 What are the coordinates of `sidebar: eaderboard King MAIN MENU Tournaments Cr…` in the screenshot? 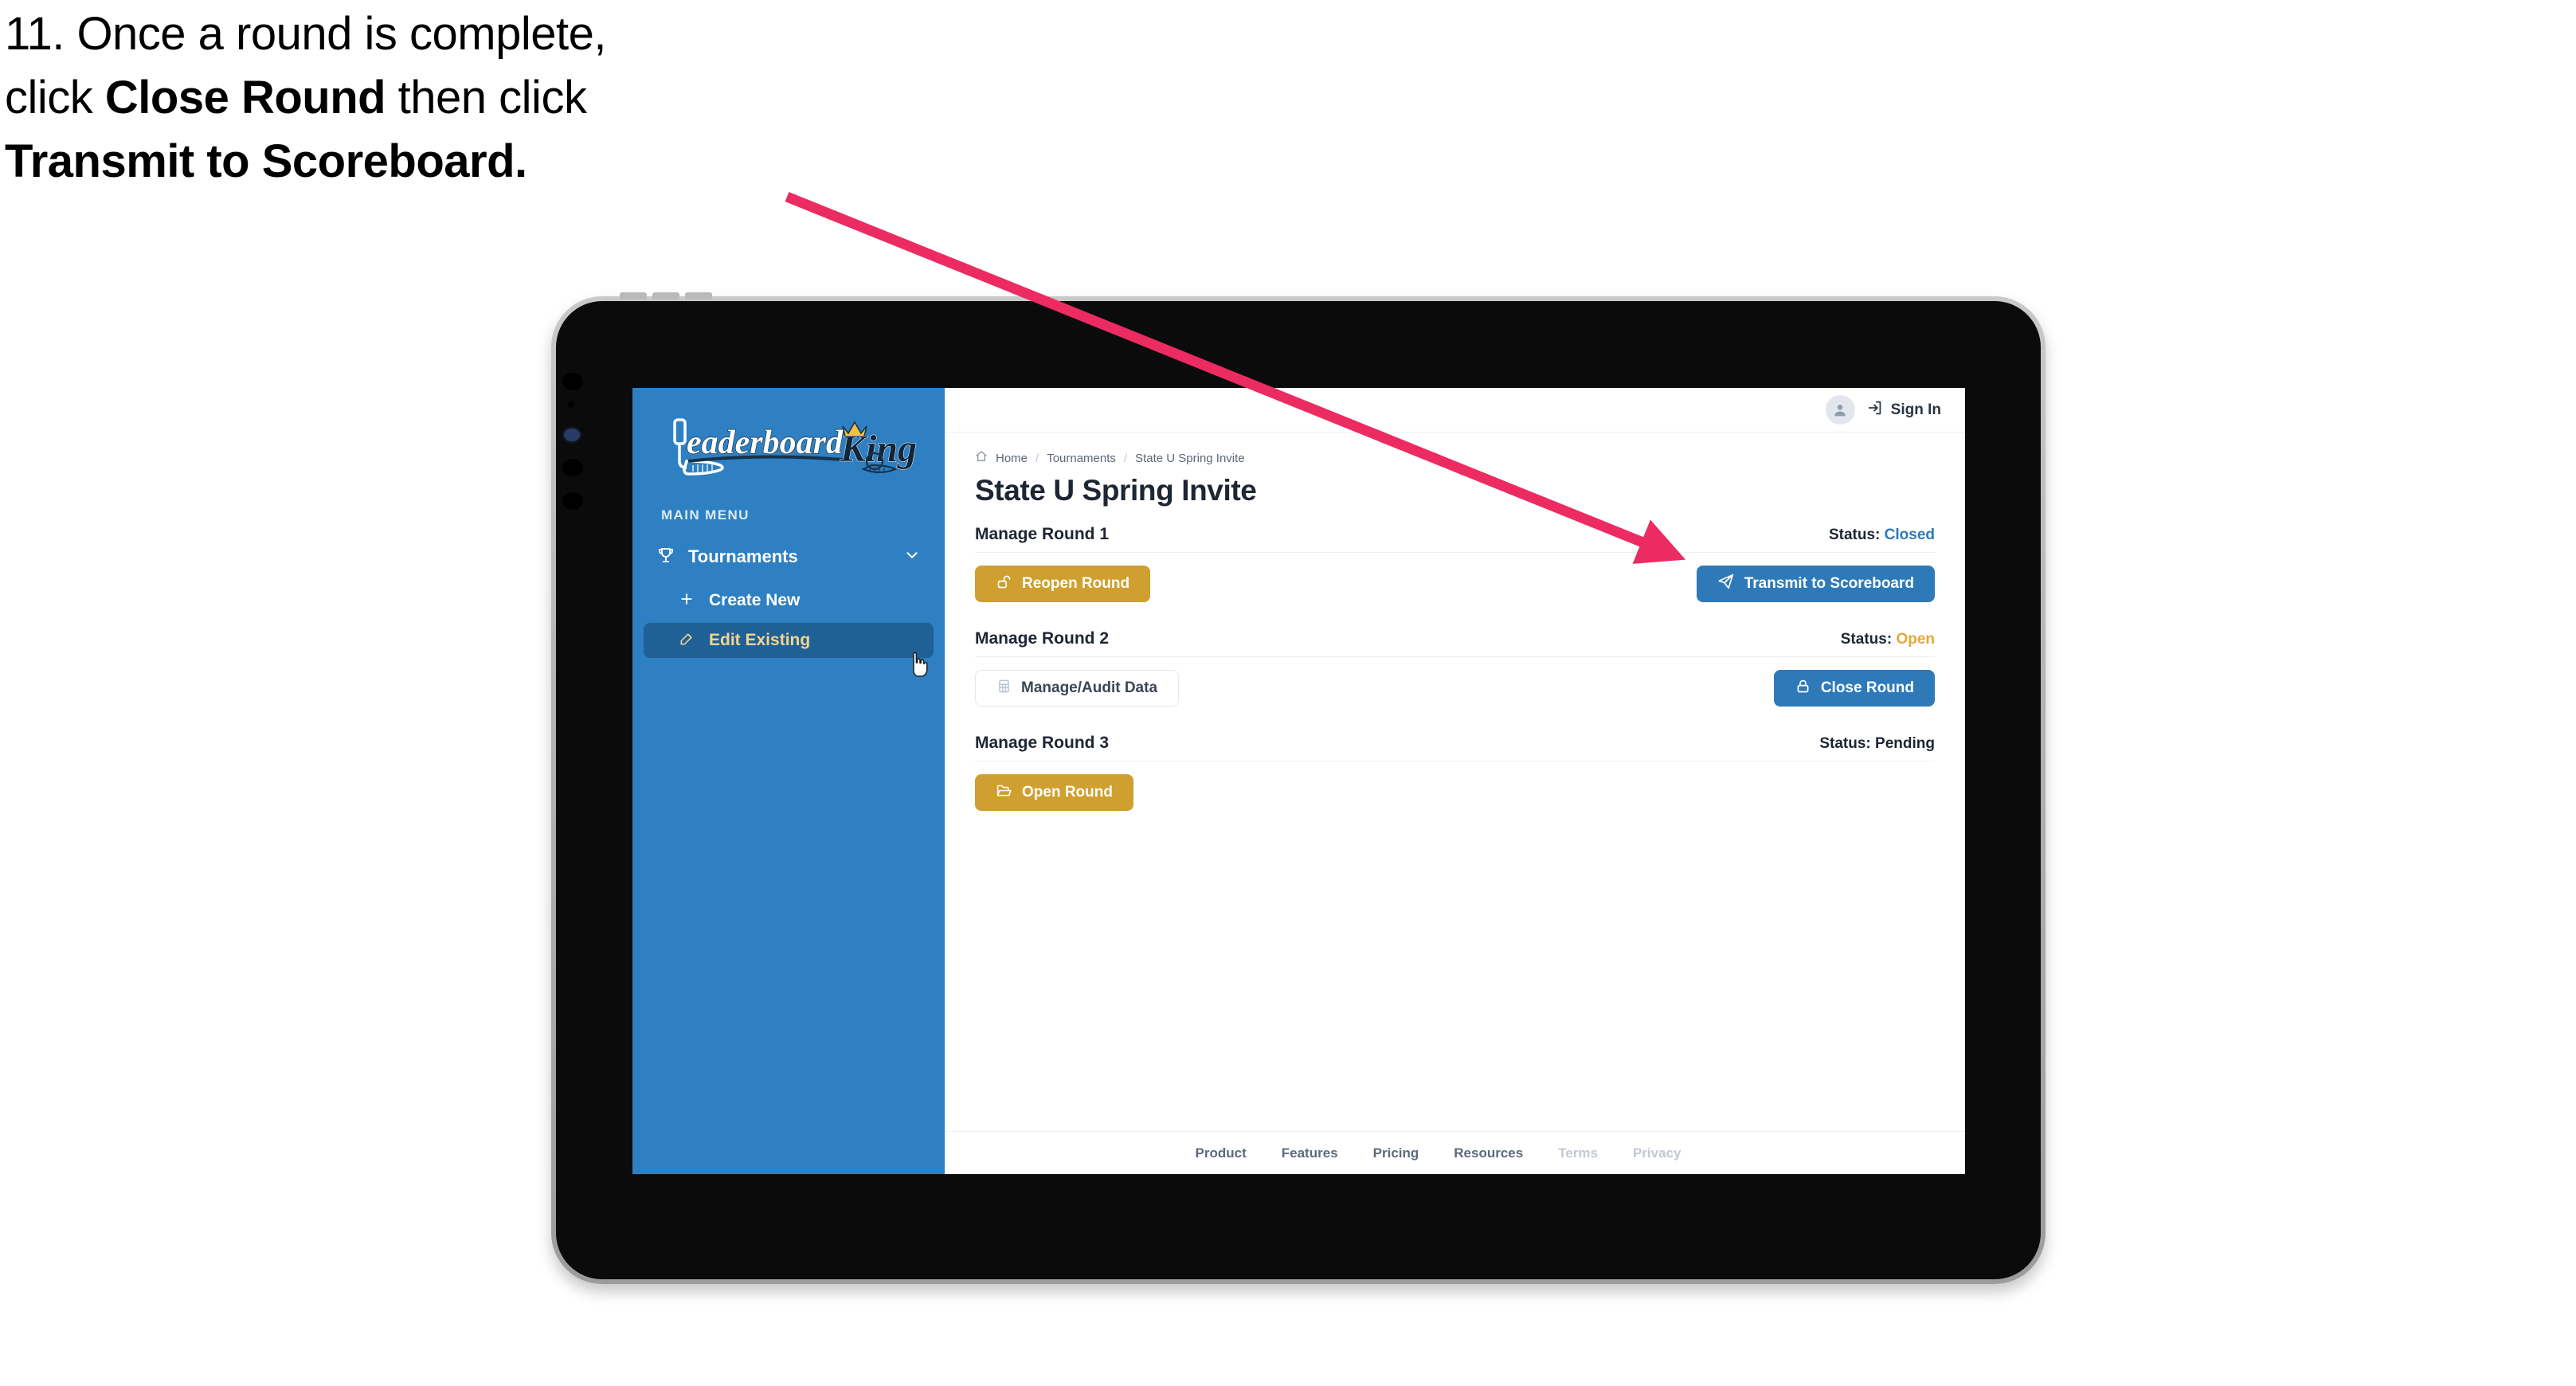 It's located at (788, 781).